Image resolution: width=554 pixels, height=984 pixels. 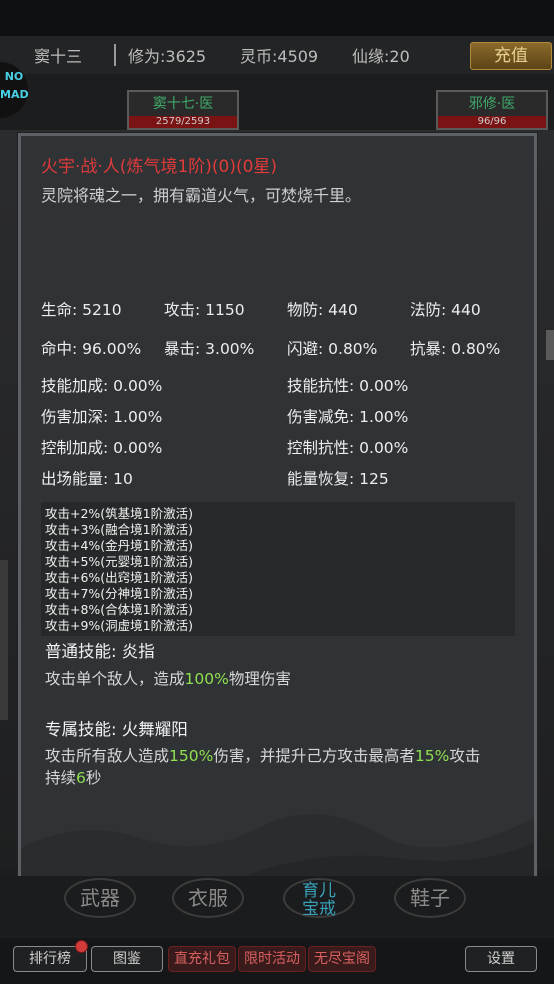 What do you see at coordinates (465, 756) in the screenshot?
I see `text: 攻击` at bounding box center [465, 756].